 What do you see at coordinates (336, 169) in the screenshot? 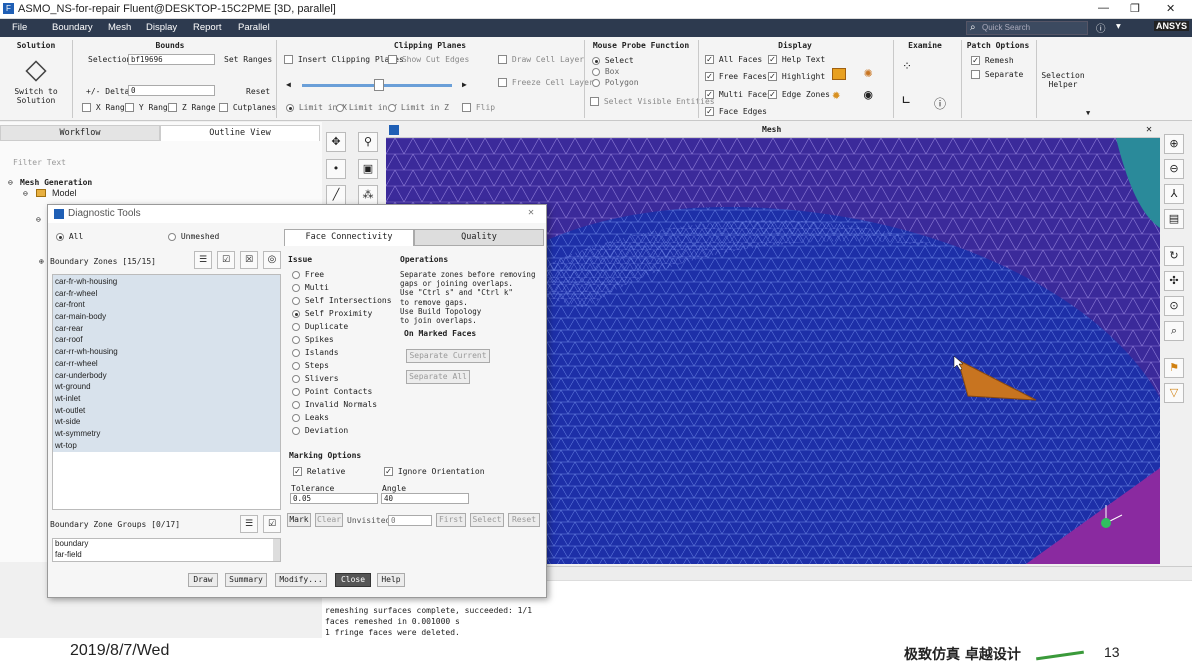
I see `point-tool-icon: •` at bounding box center [336, 169].